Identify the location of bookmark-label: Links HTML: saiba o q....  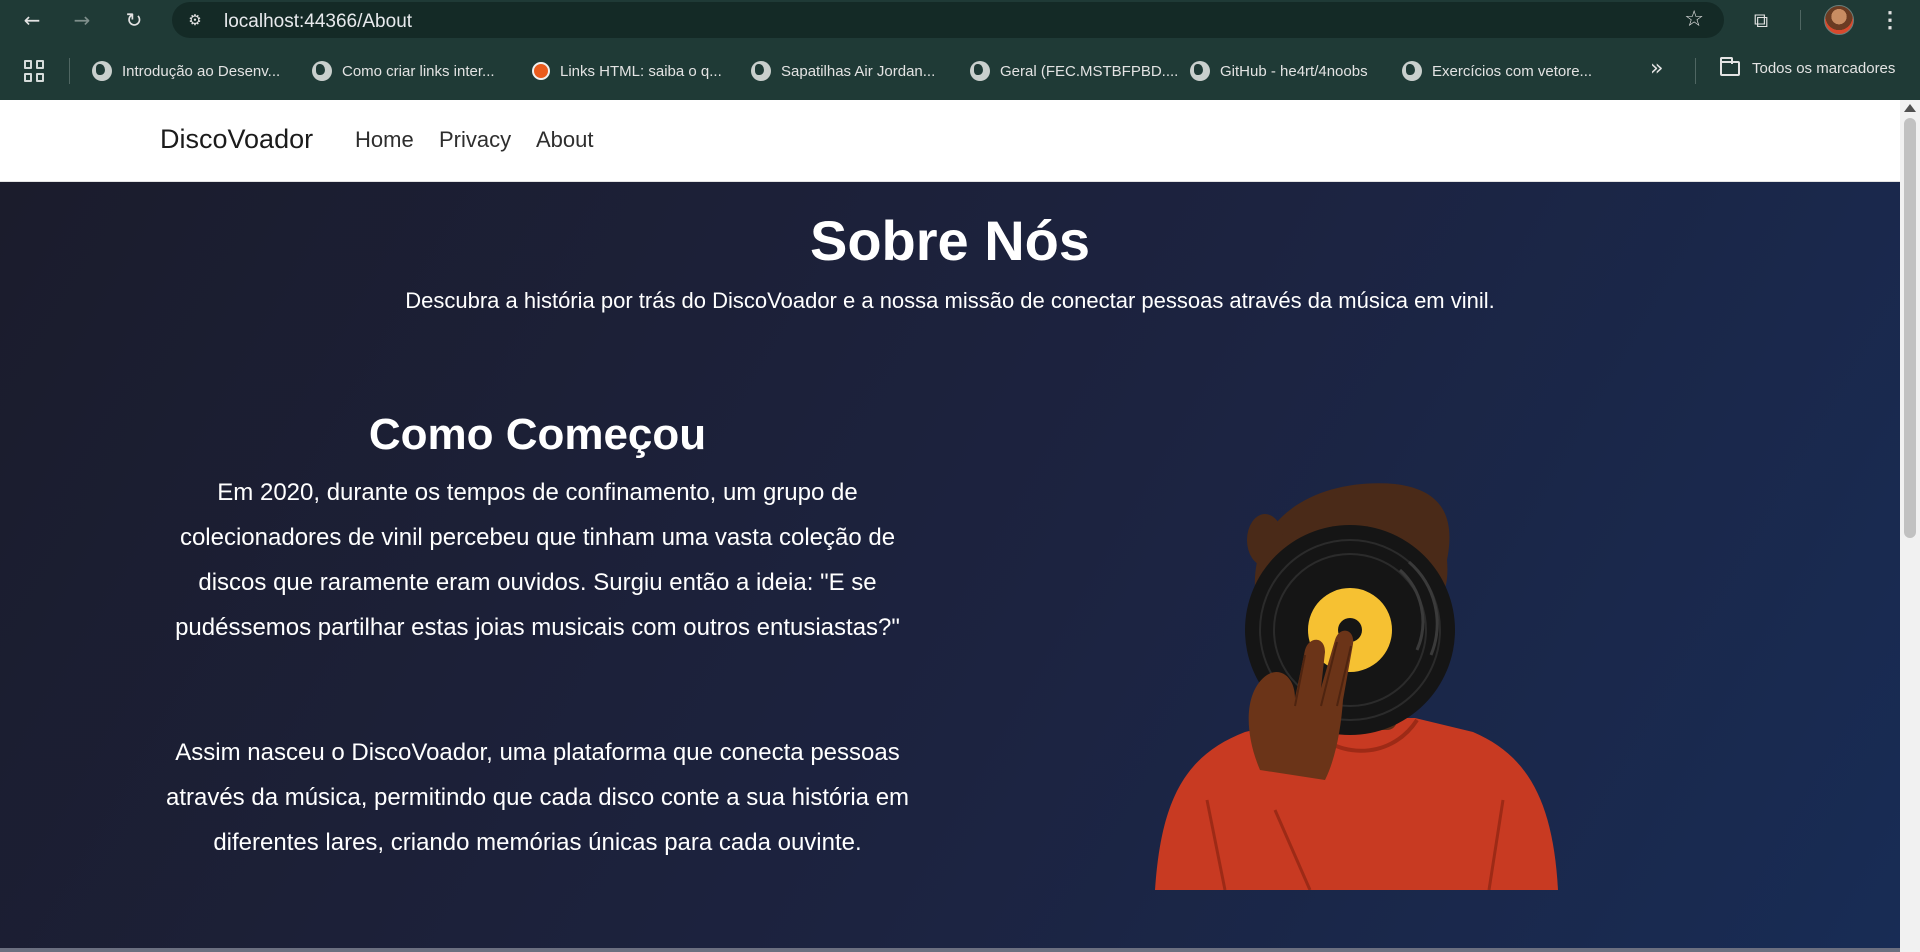
(641, 71).